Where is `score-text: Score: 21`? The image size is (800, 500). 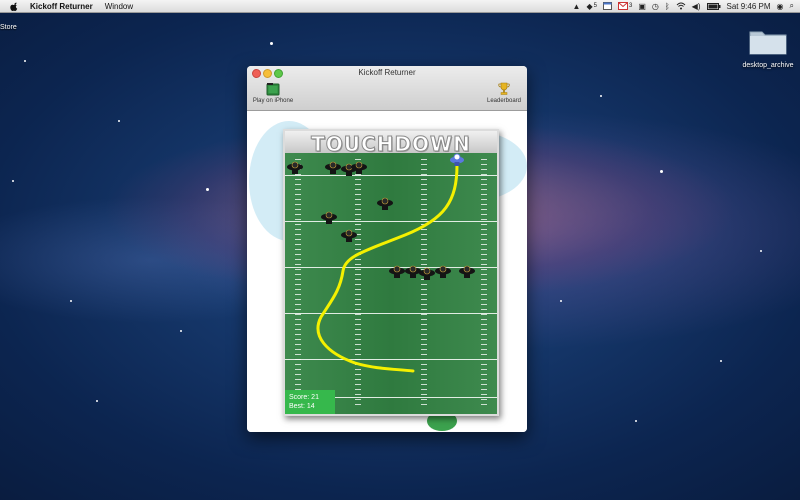 score-text: Score: 21 is located at coordinates (304, 397).